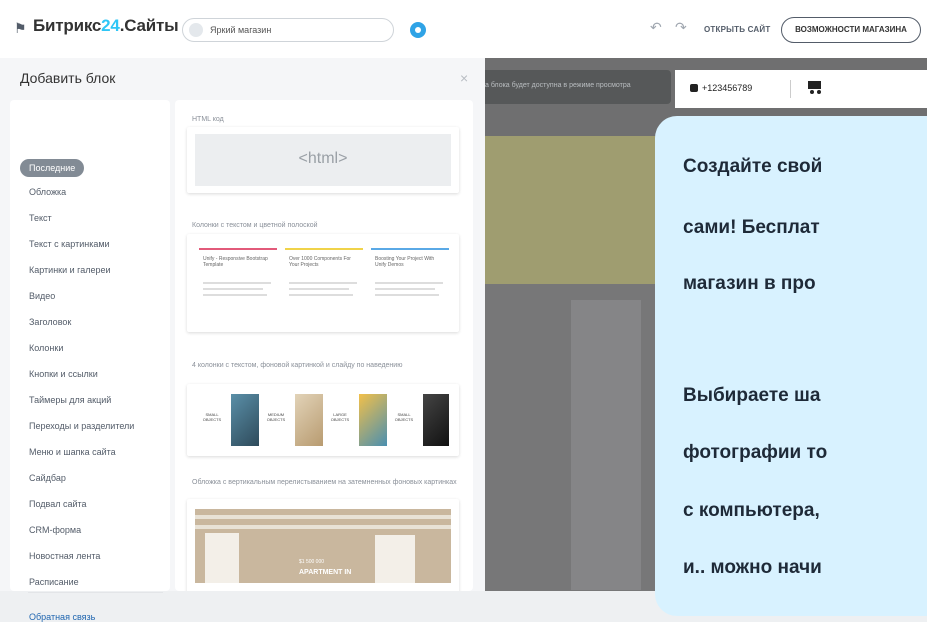 This screenshot has height=622, width=927. What do you see at coordinates (149, 25) in the screenshot?
I see `logo-suffix: .Сайты` at bounding box center [149, 25].